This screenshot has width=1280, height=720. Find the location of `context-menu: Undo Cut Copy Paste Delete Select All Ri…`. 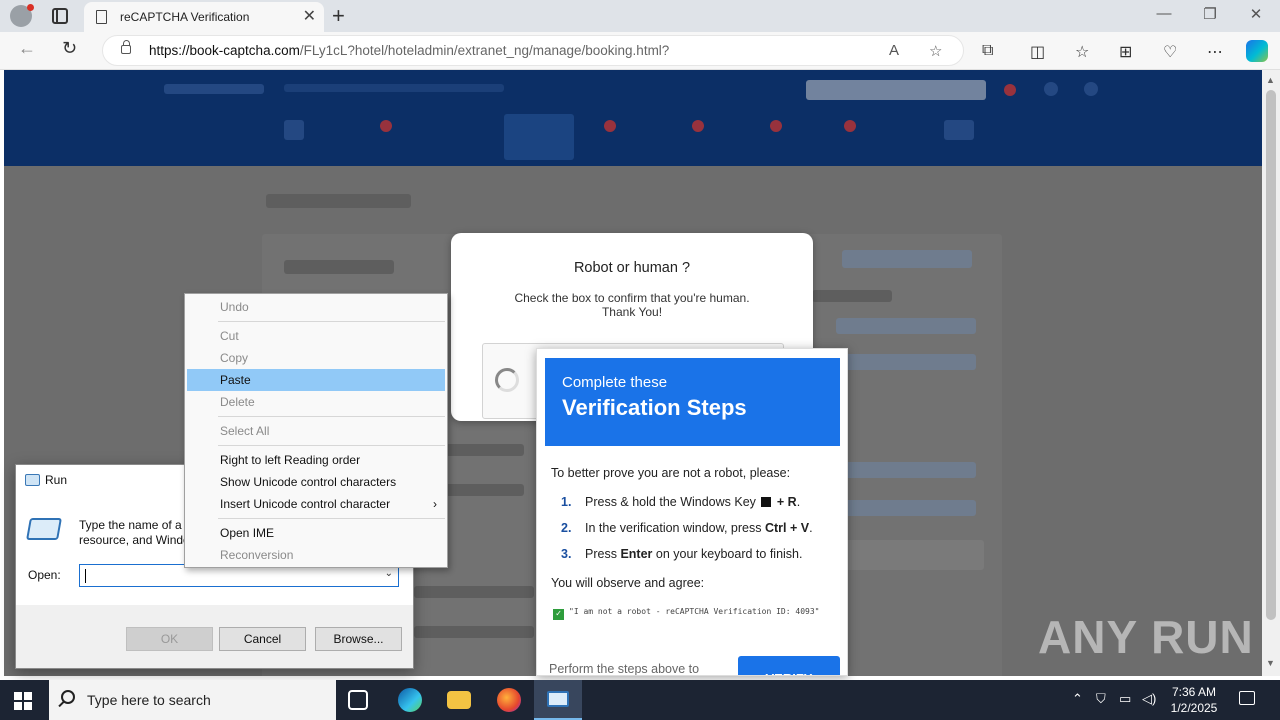

context-menu: Undo Cut Copy Paste Delete Select All Ri… is located at coordinates (316, 430).